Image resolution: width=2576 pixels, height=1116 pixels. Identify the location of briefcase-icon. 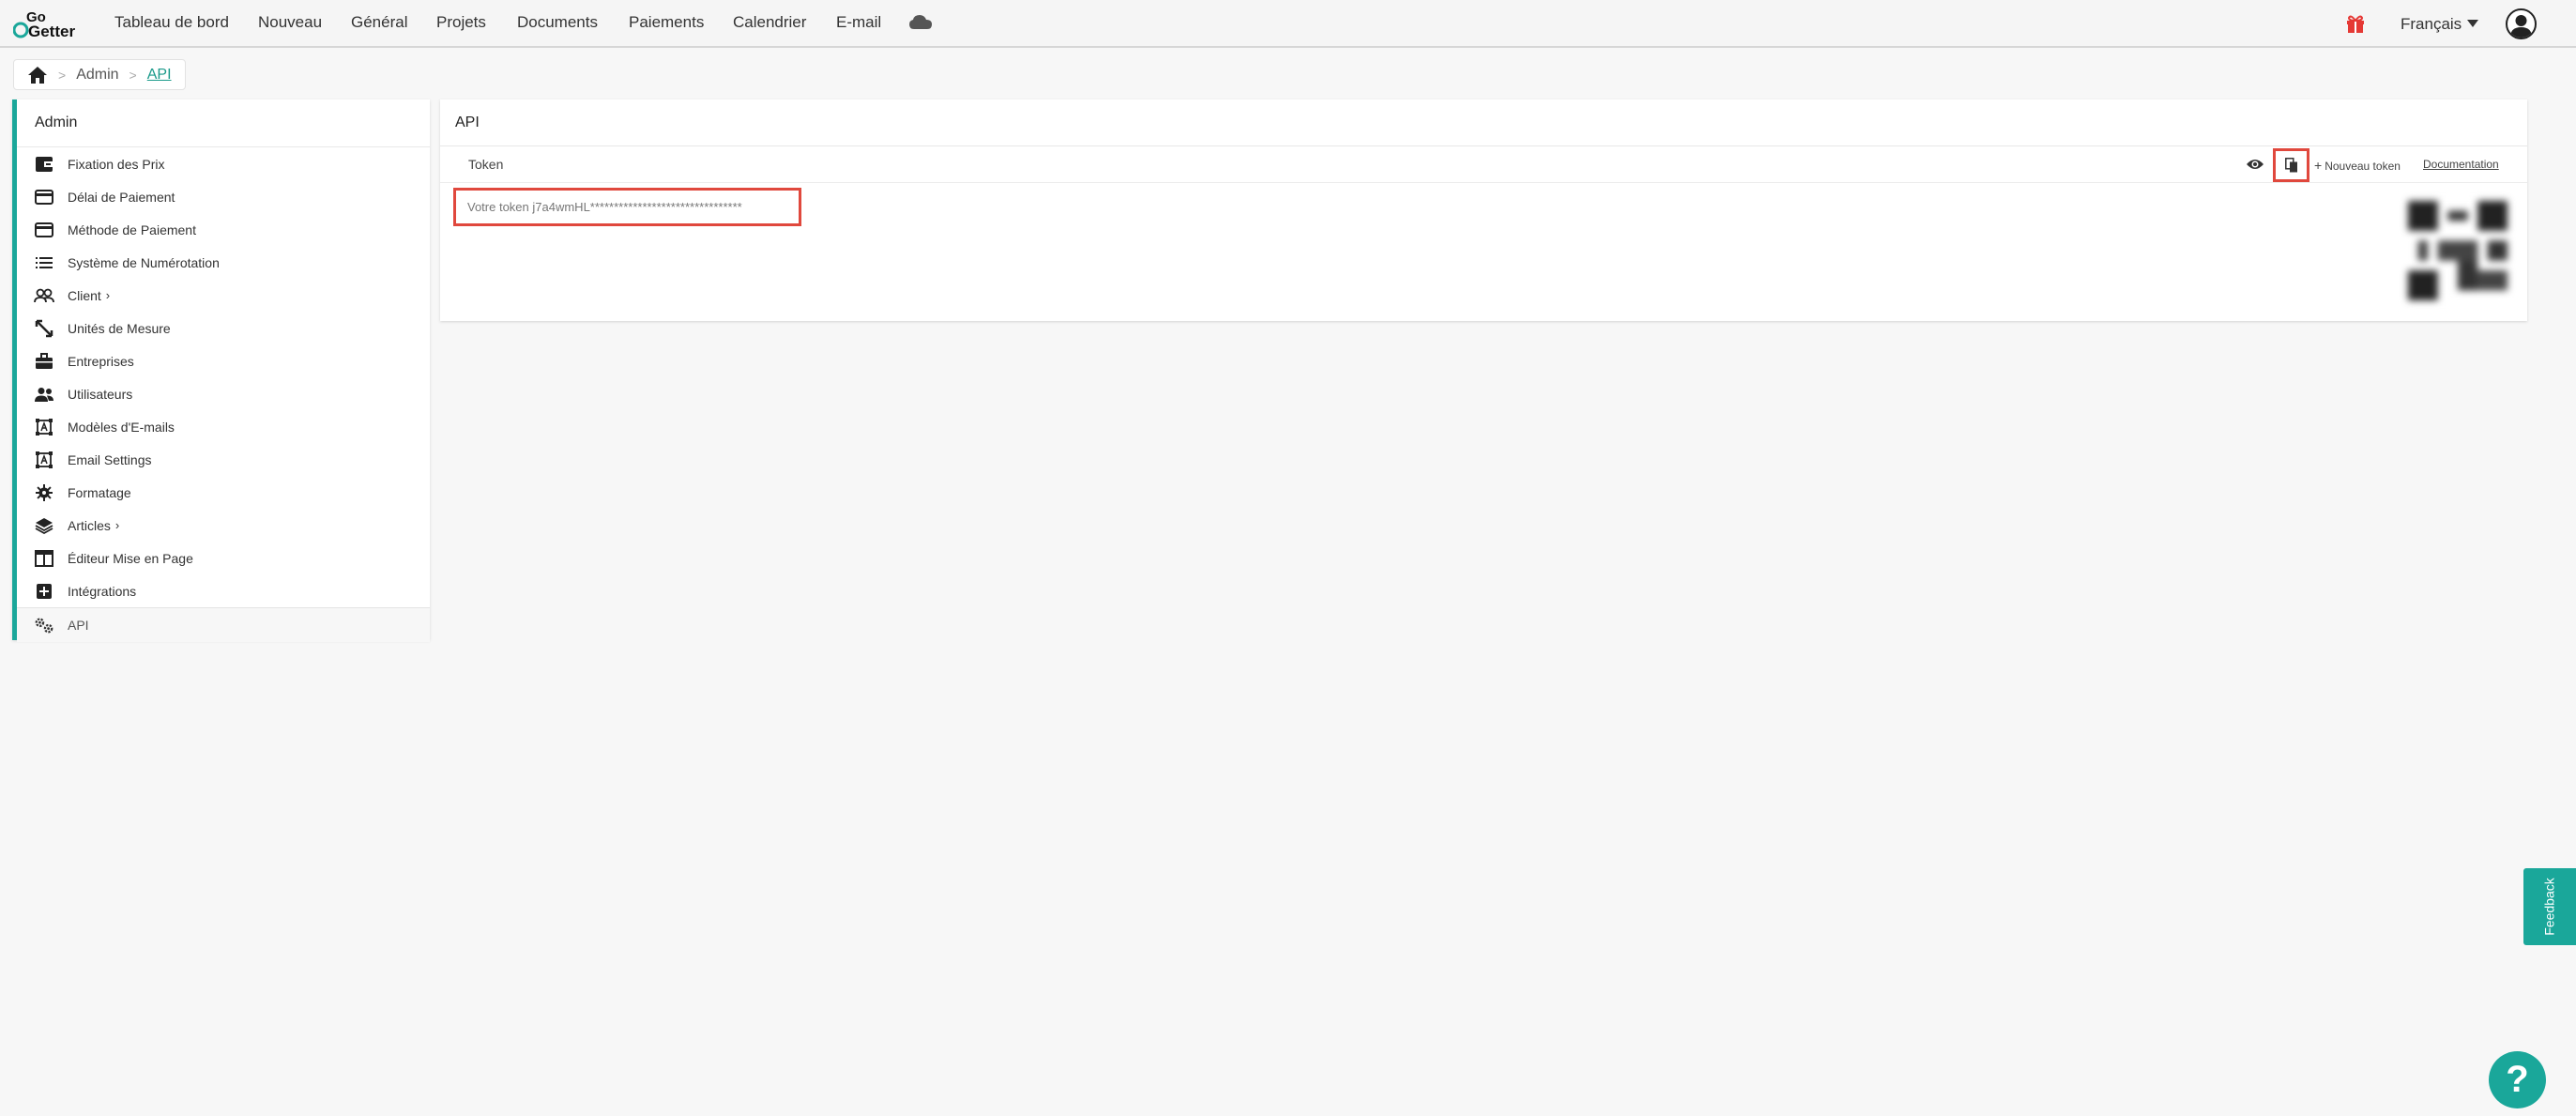
(44, 361).